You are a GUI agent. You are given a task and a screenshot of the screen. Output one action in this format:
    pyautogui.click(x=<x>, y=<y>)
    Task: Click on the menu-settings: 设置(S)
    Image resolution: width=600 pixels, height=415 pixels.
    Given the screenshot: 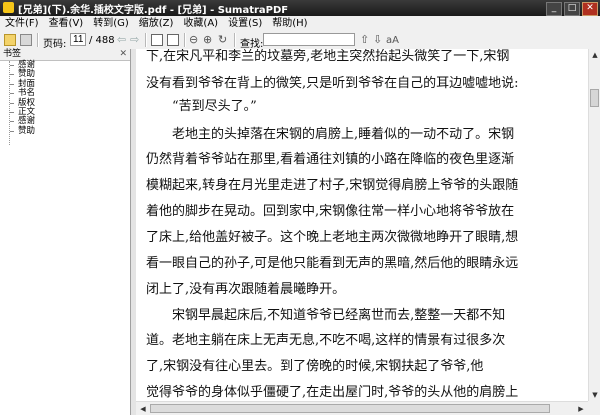 What is the action you would take?
    pyautogui.click(x=245, y=23)
    